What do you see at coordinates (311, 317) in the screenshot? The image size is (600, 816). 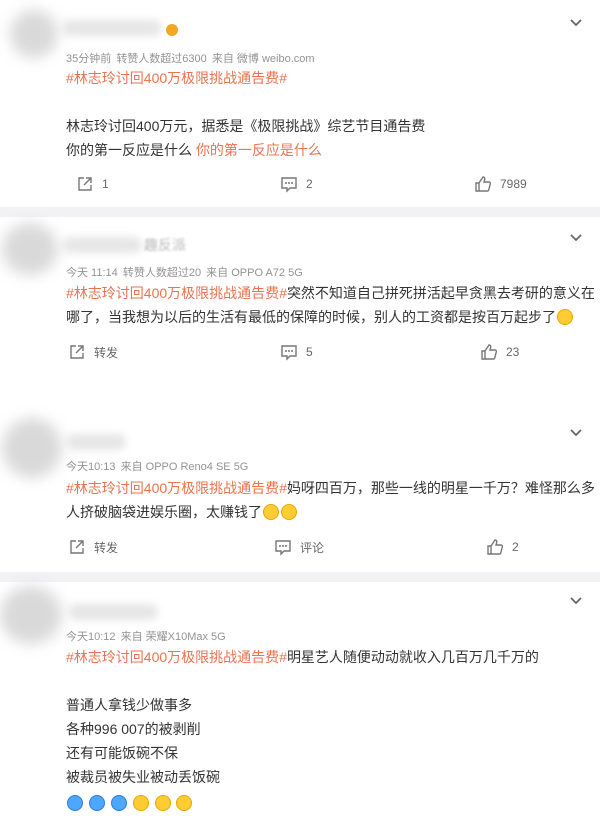 I see `post-text-line: 哪了，当我想为以后的生活有最低的保障的时候，别人的工资都是按百万起步了` at bounding box center [311, 317].